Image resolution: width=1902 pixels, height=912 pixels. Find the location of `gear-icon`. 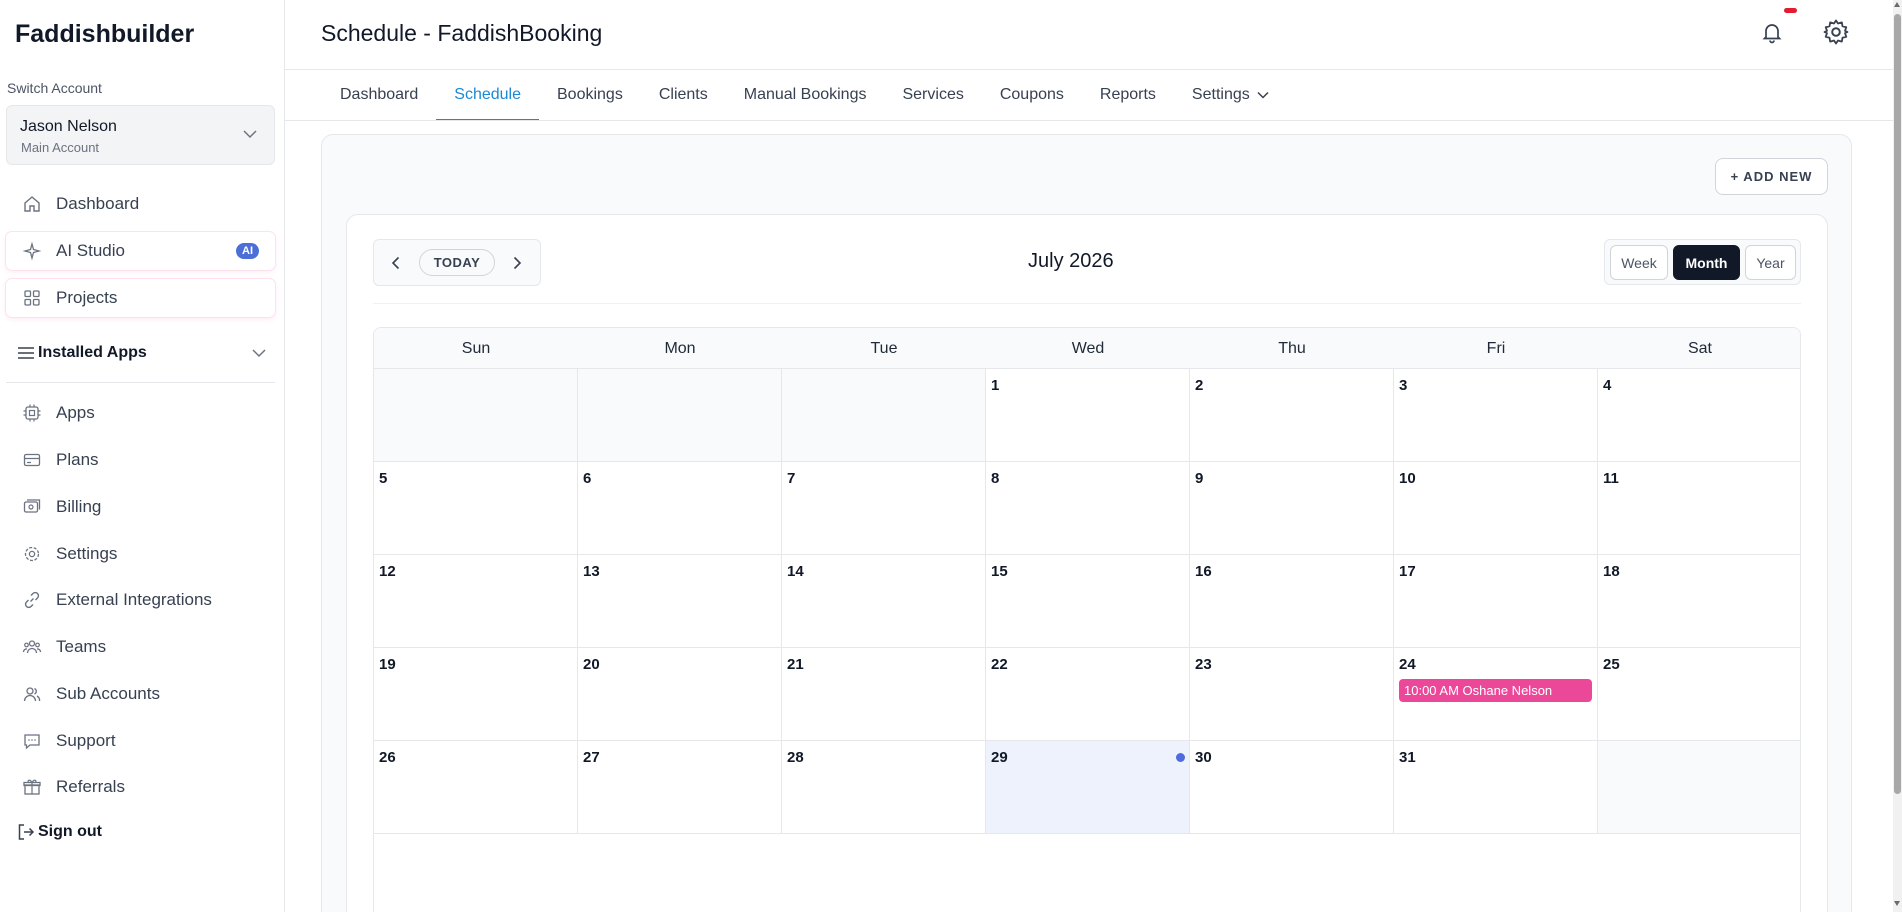

gear-icon is located at coordinates (1836, 32).